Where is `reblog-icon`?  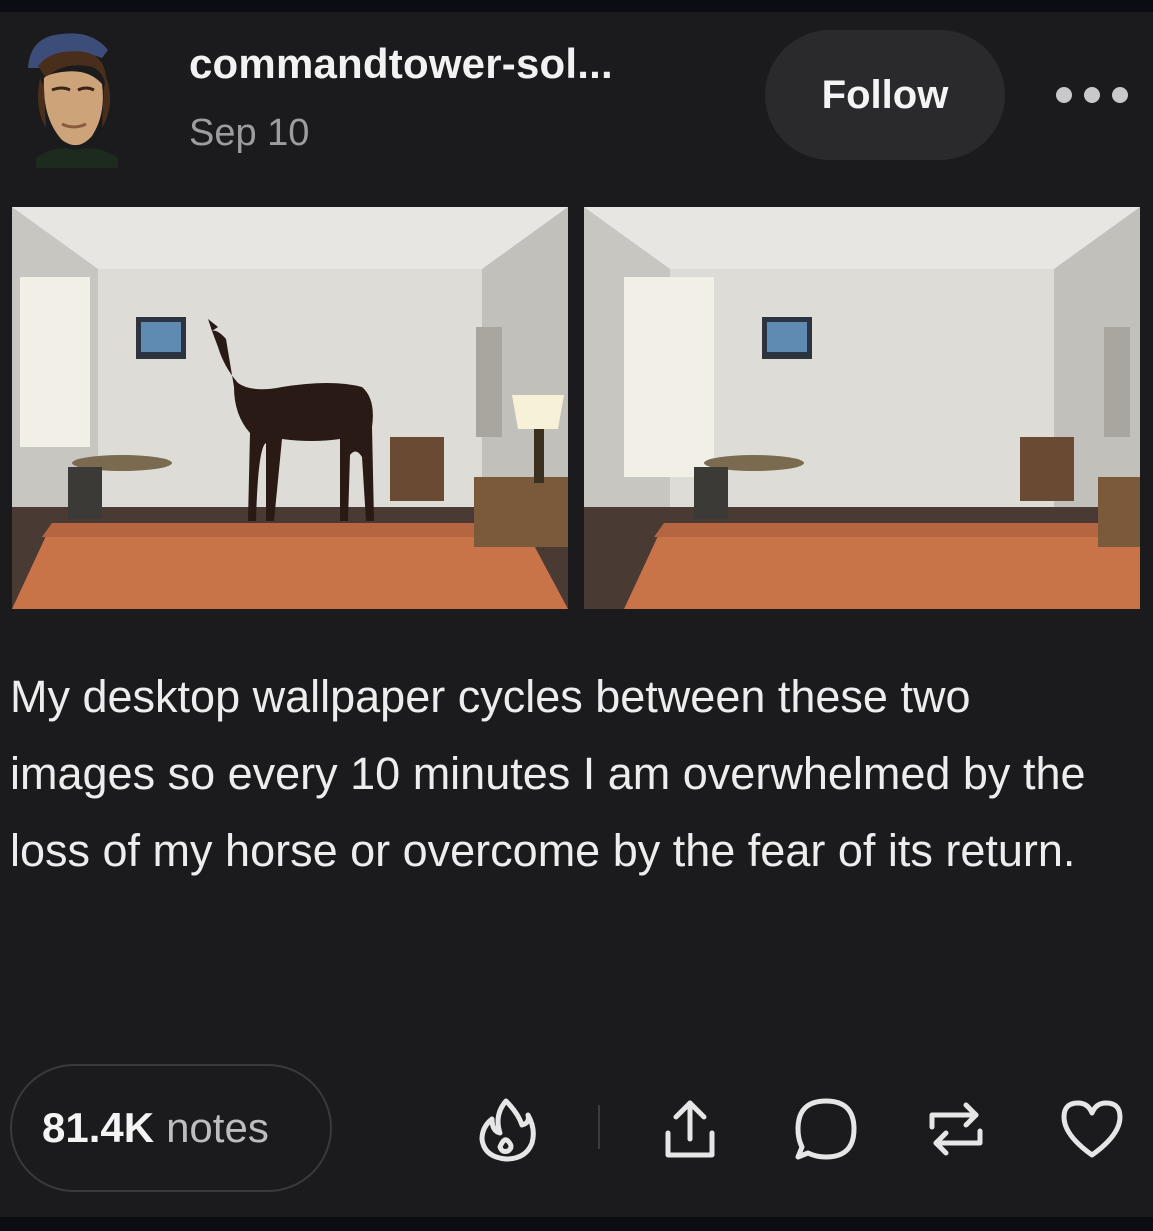 reblog-icon is located at coordinates (956, 1129).